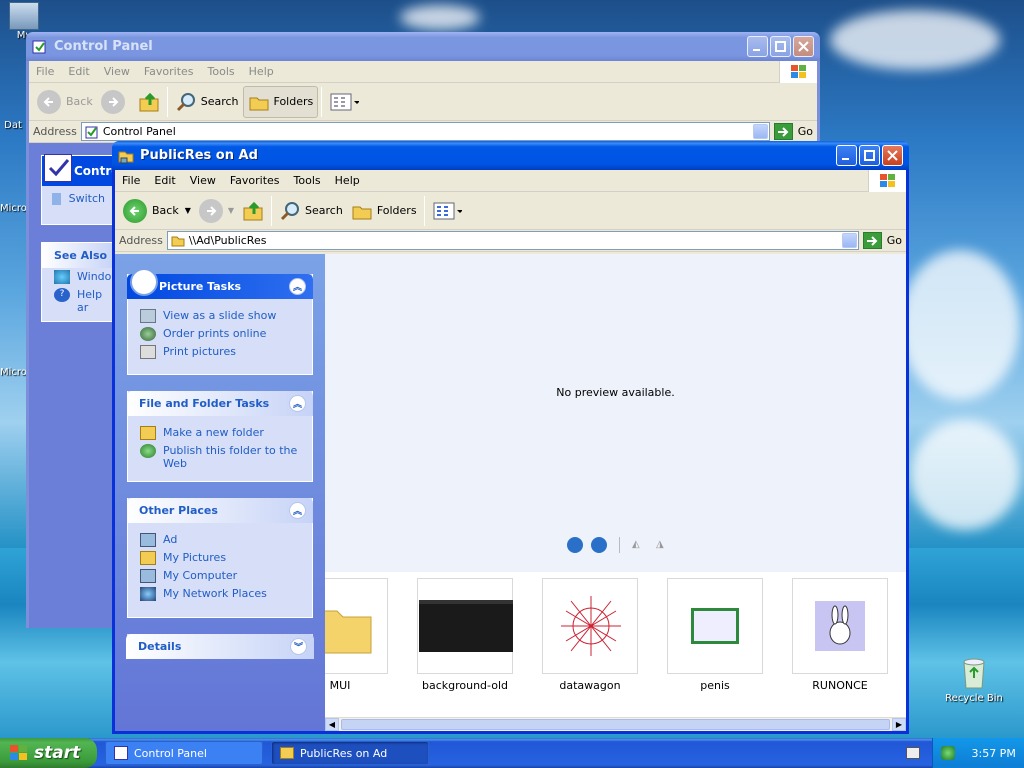  What do you see at coordinates (840, 626) in the screenshot?
I see `thumbnail-runonce` at bounding box center [840, 626].